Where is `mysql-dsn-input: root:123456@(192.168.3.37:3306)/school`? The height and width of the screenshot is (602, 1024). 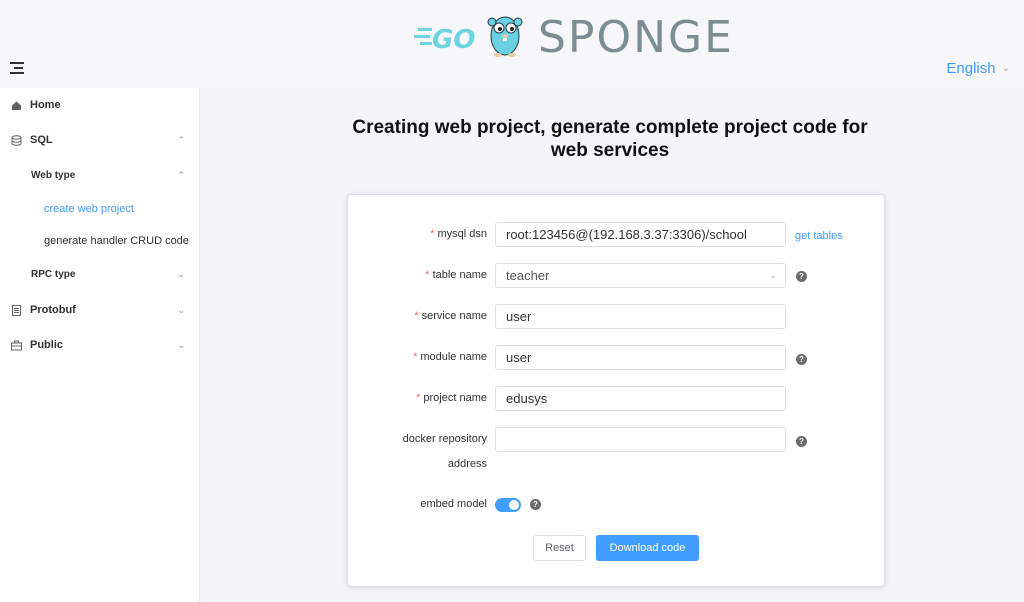 mysql-dsn-input: root:123456@(192.168.3.37:3306)/school is located at coordinates (640, 234).